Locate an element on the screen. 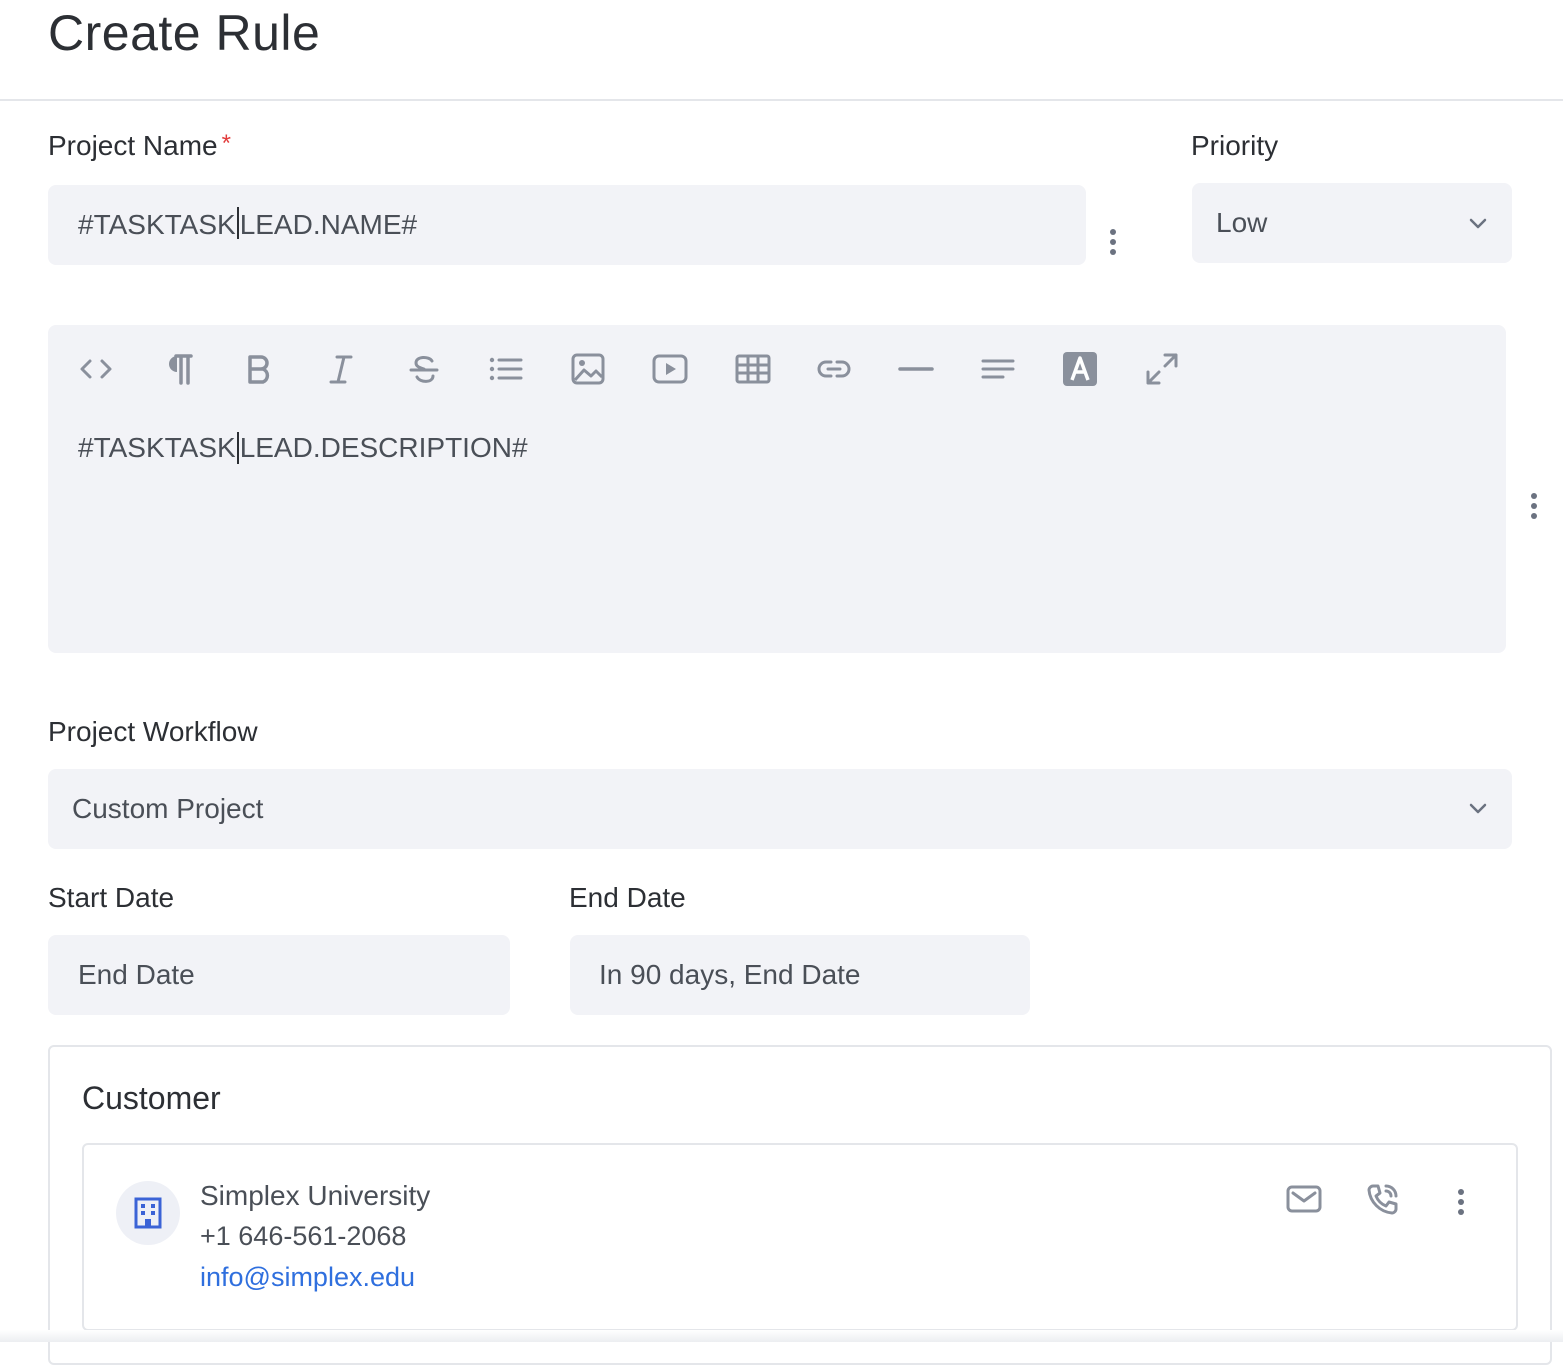  project-workflow-select: Custom Project is located at coordinates (780, 809).